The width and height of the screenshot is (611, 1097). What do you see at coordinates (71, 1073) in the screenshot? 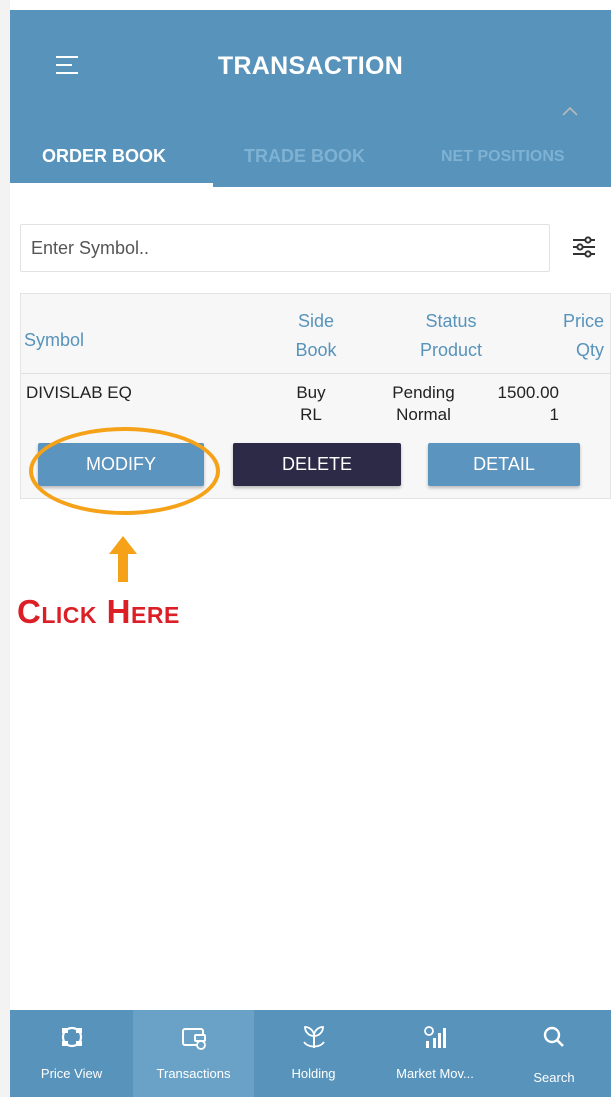
I see `nav-label-price-view: Price View` at bounding box center [71, 1073].